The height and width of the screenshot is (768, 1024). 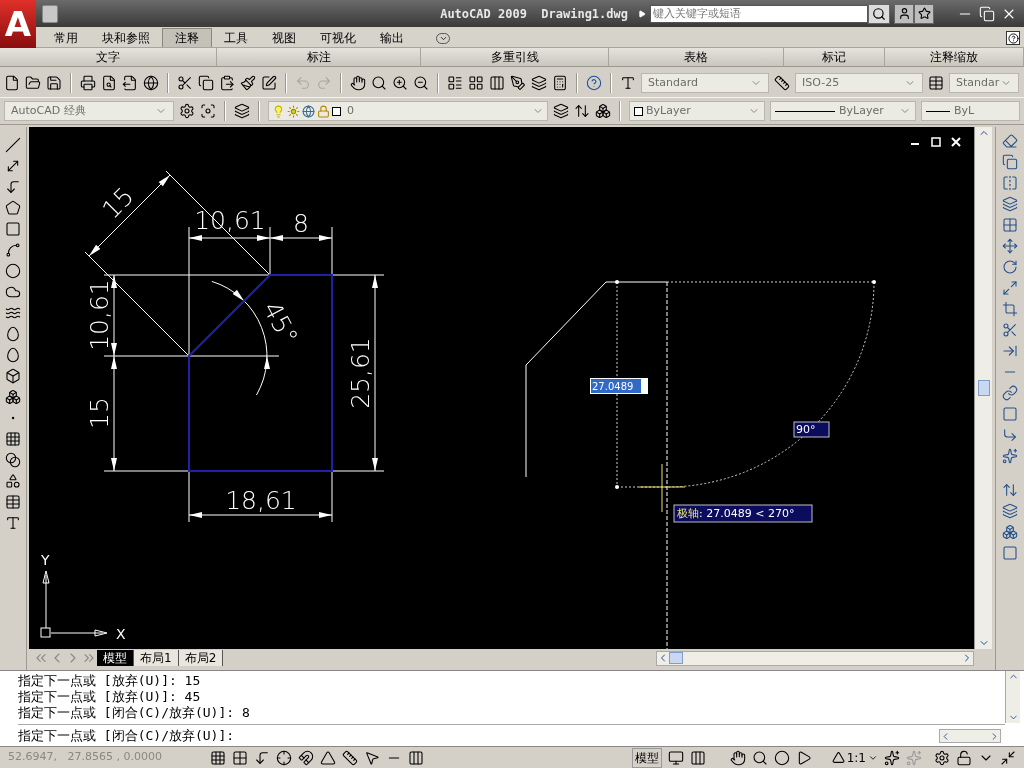 What do you see at coordinates (33, 83) in the screenshot?
I see `open-folder-icon` at bounding box center [33, 83].